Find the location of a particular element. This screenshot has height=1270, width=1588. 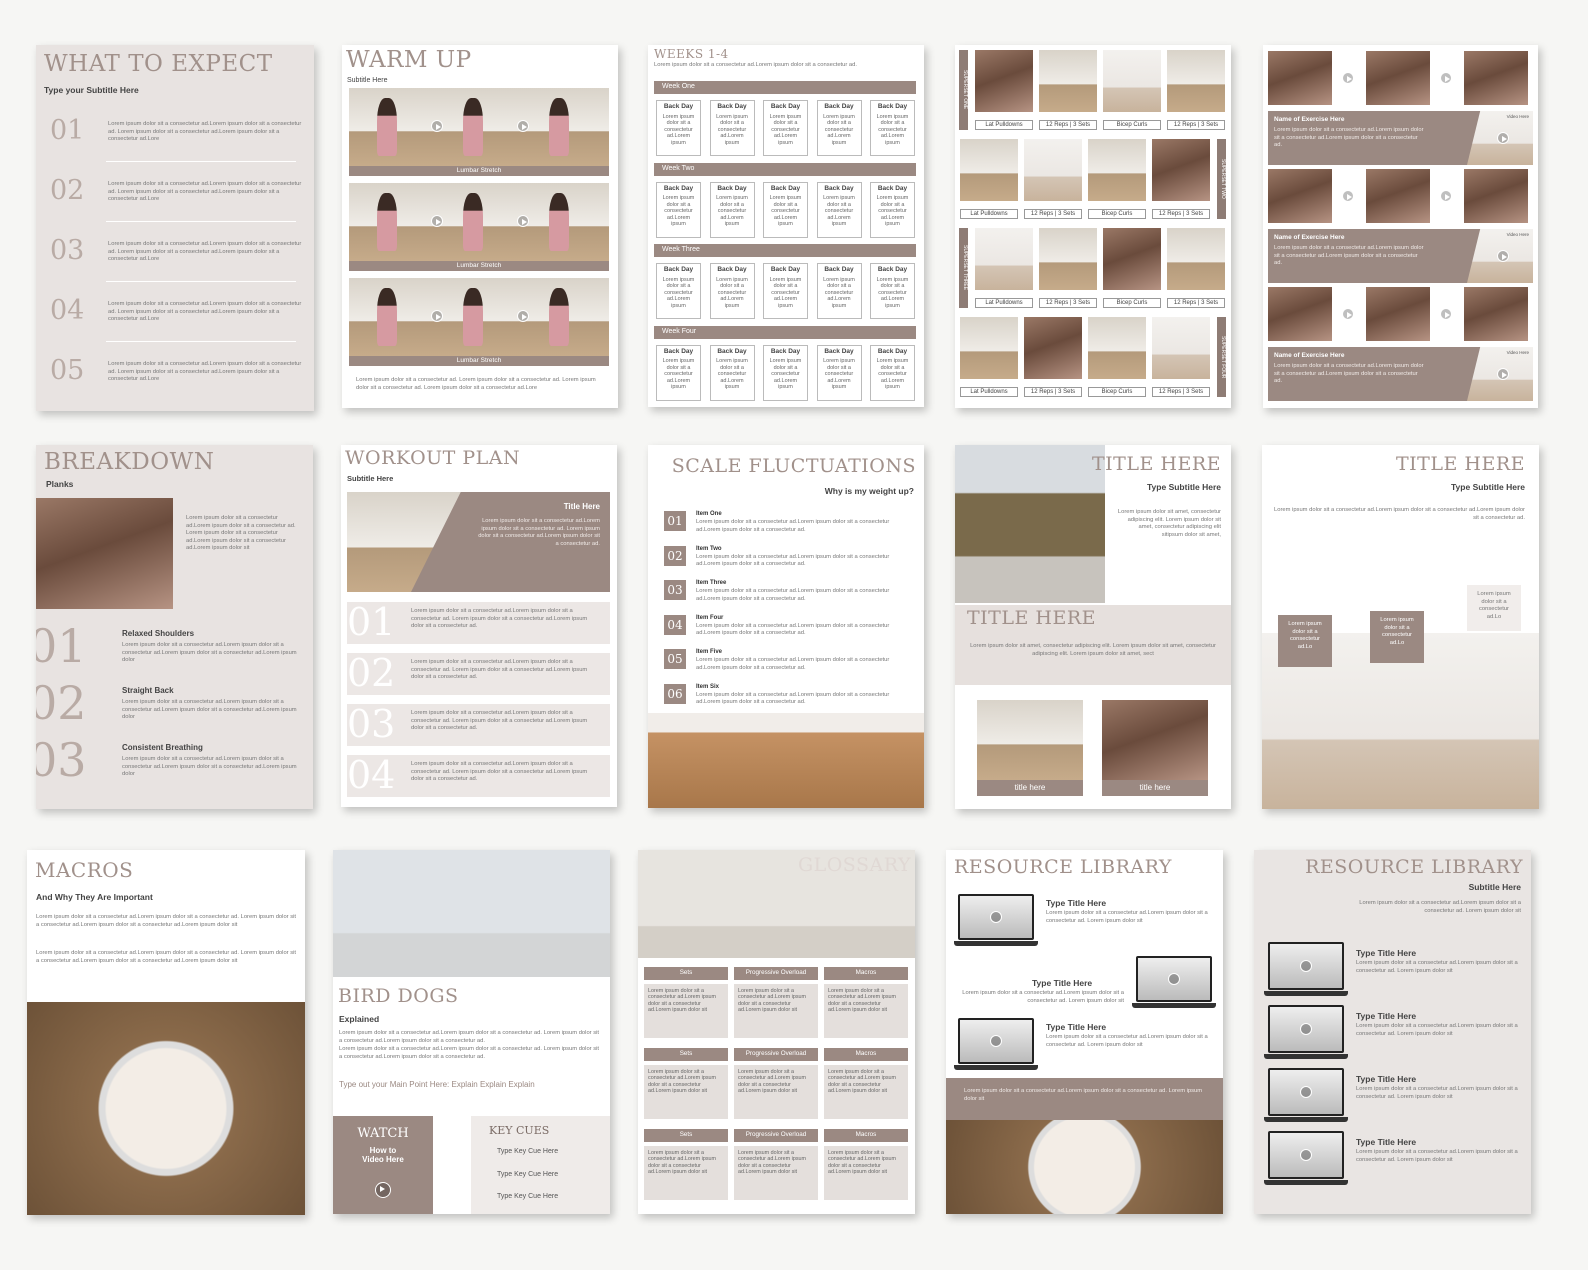

key-cues-title: KEY CUES is located at coordinates (519, 1130).